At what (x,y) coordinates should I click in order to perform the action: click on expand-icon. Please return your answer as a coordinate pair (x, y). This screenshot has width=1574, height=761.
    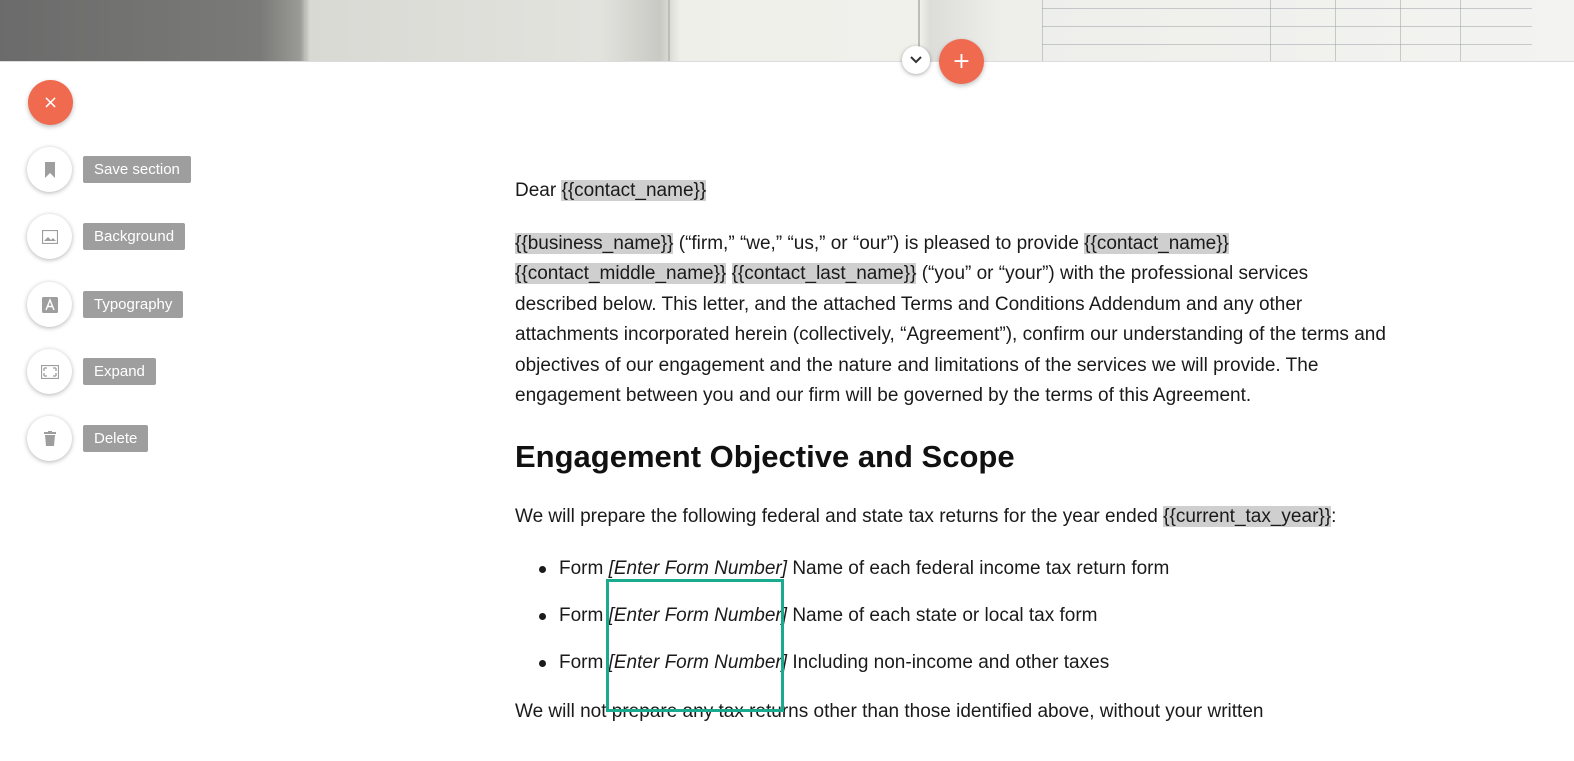
    Looking at the image, I should click on (49, 371).